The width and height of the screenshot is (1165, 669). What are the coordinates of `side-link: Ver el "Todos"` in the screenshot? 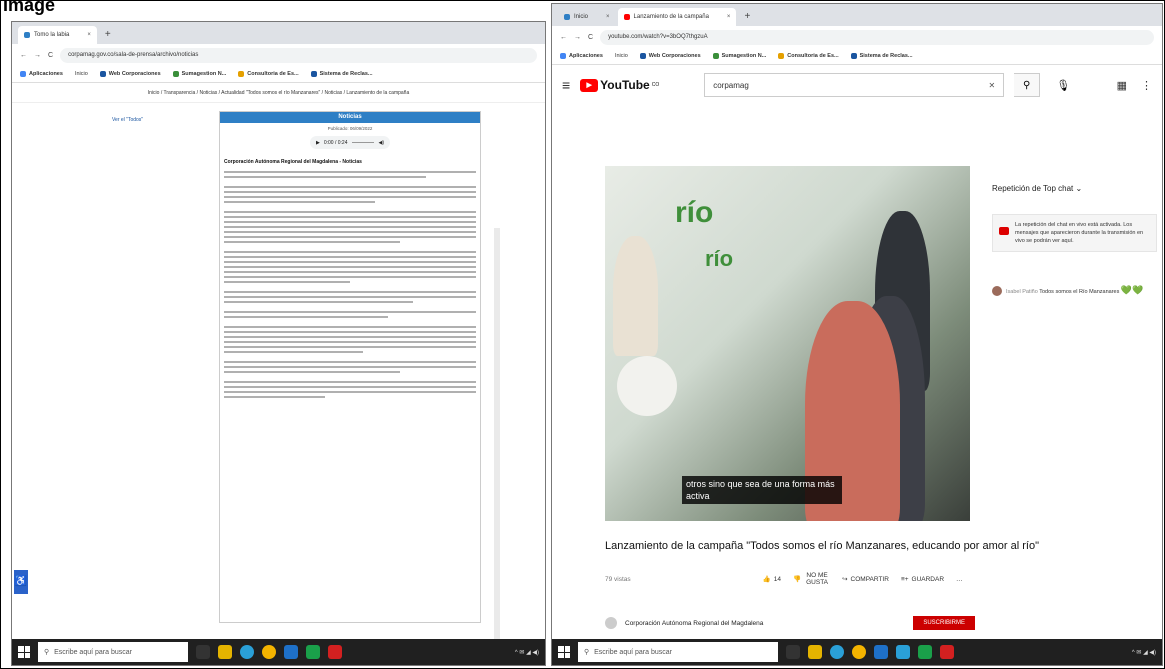 It's located at (127, 120).